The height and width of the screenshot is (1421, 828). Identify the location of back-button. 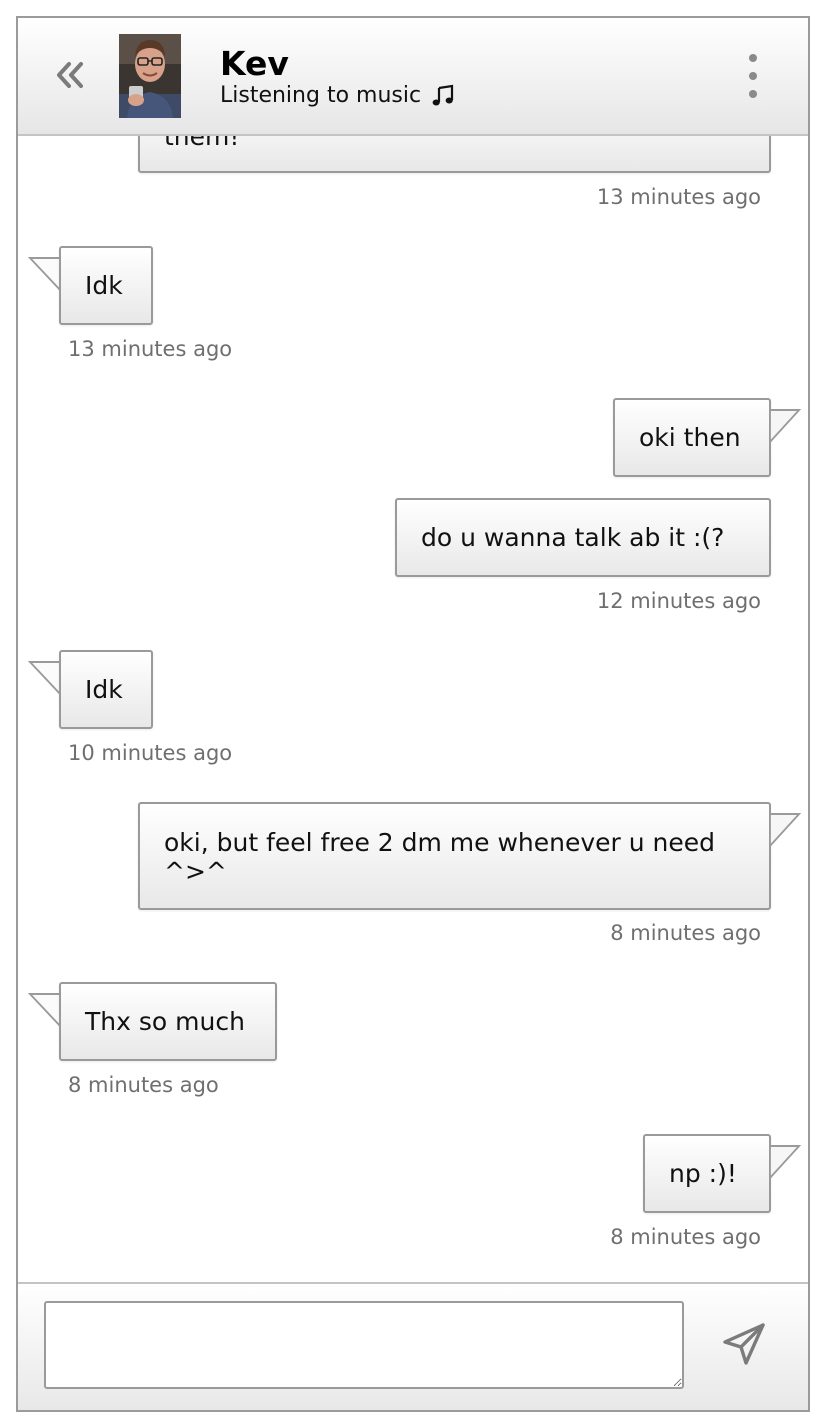
(70, 75).